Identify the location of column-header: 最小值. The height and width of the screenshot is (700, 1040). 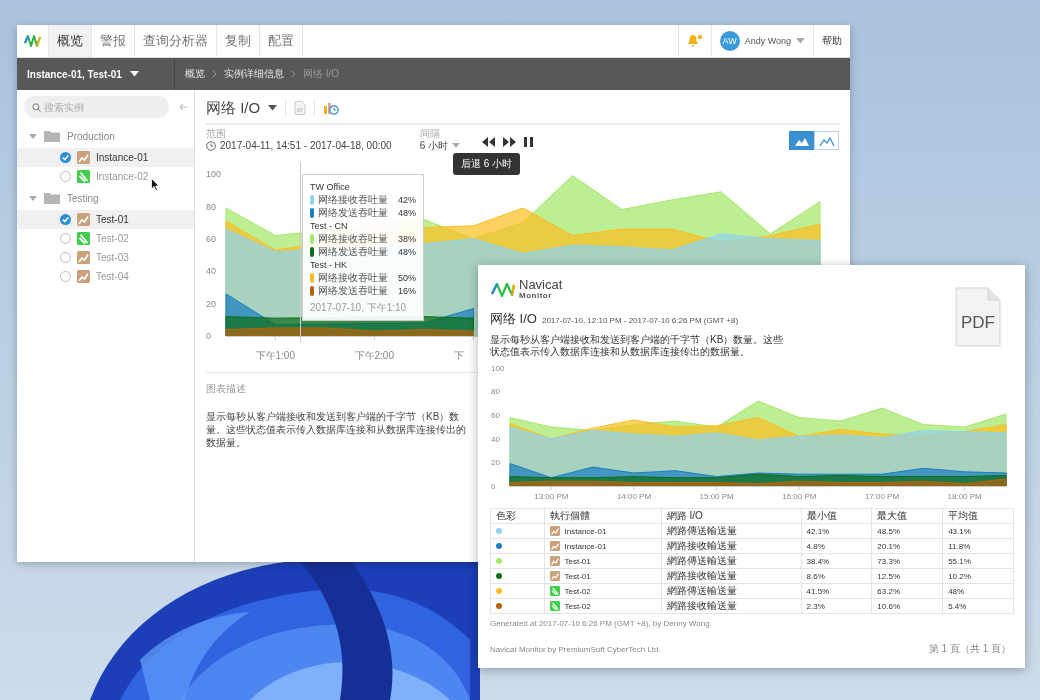
(836, 516).